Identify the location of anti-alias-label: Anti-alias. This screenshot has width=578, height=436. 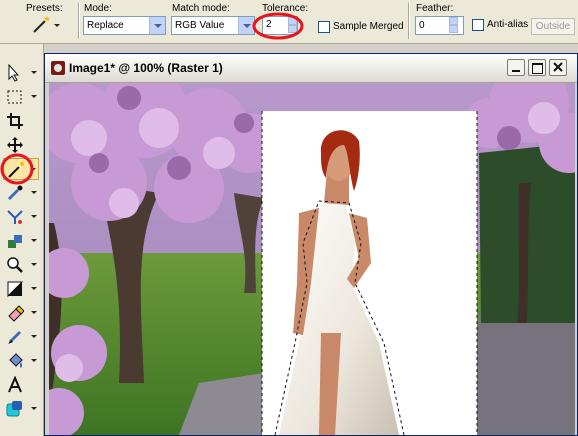
(508, 24).